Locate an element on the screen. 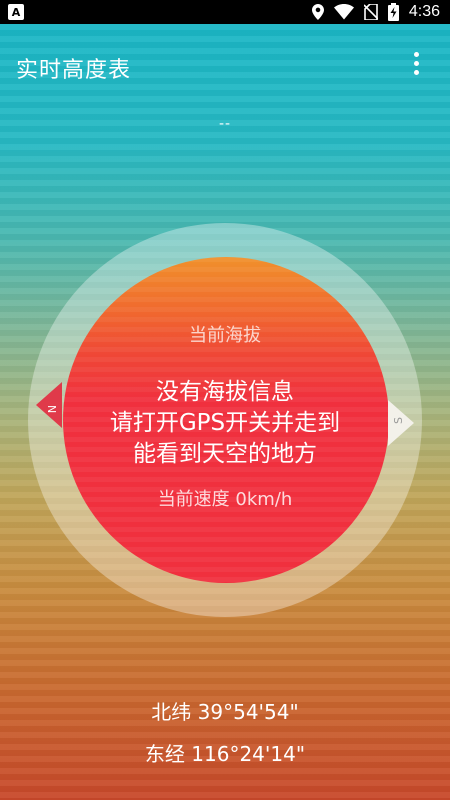  overflow-menu-icon is located at coordinates (416, 54).